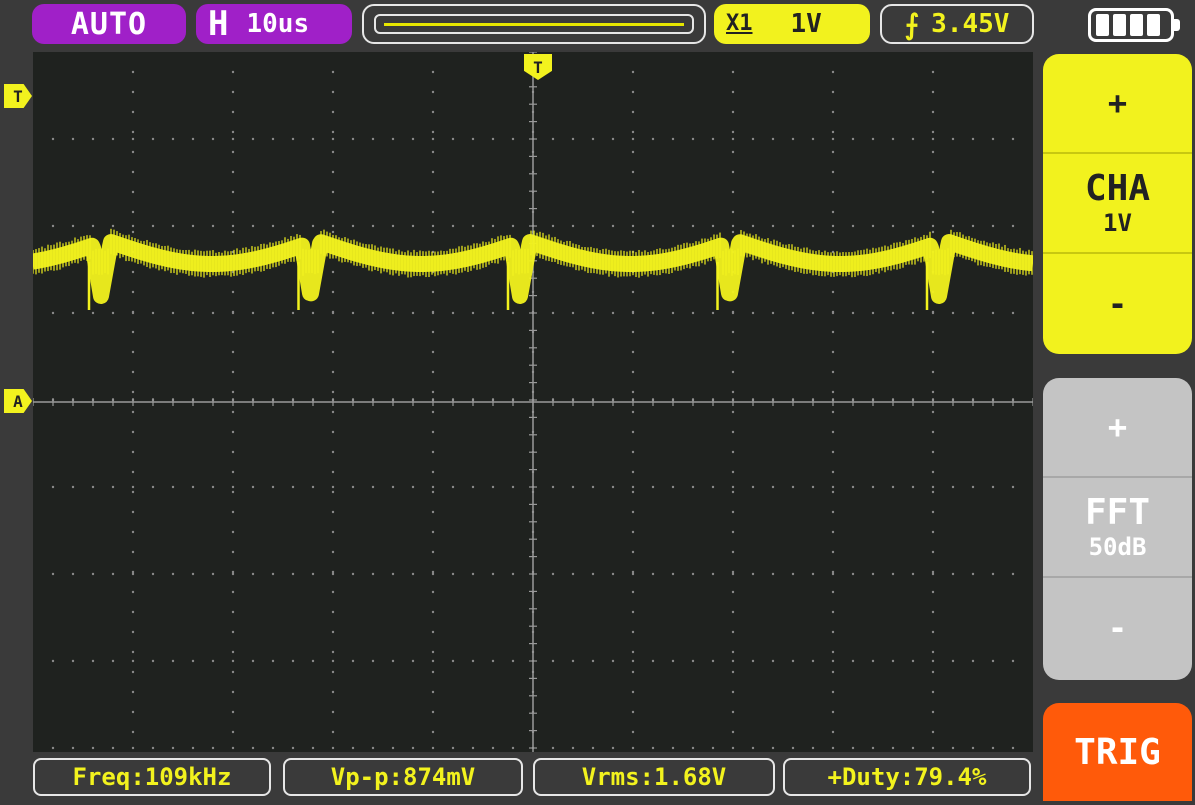 This screenshot has height=805, width=1195. I want to click on fft-decrease-button: -, so click(1117, 628).